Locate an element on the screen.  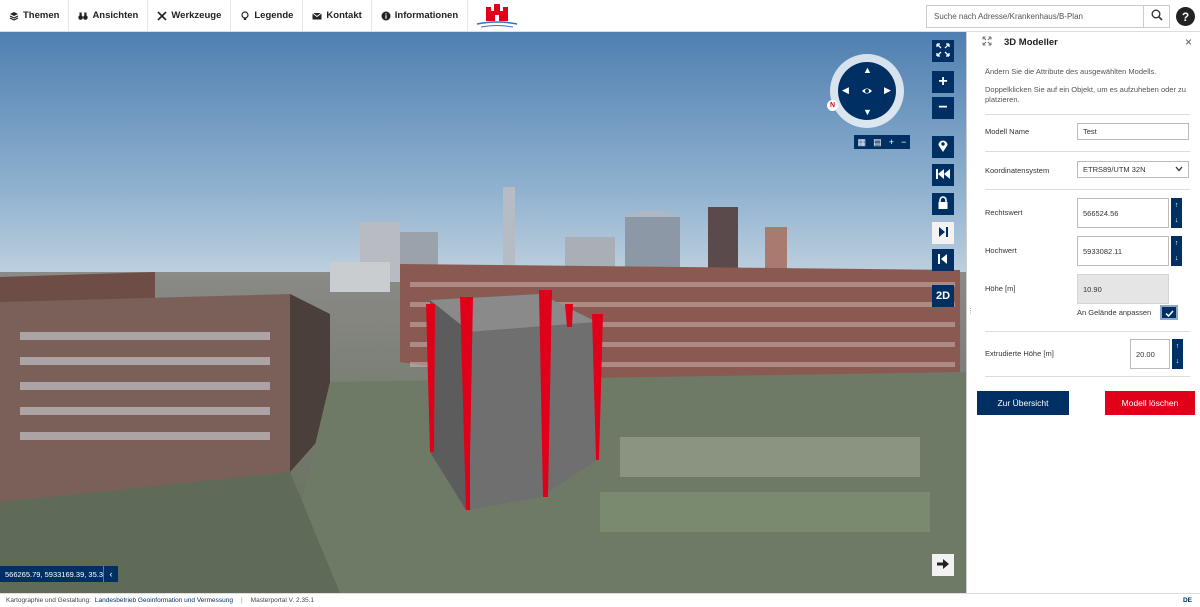
menu-legende: Legende is located at coordinates (267, 15).